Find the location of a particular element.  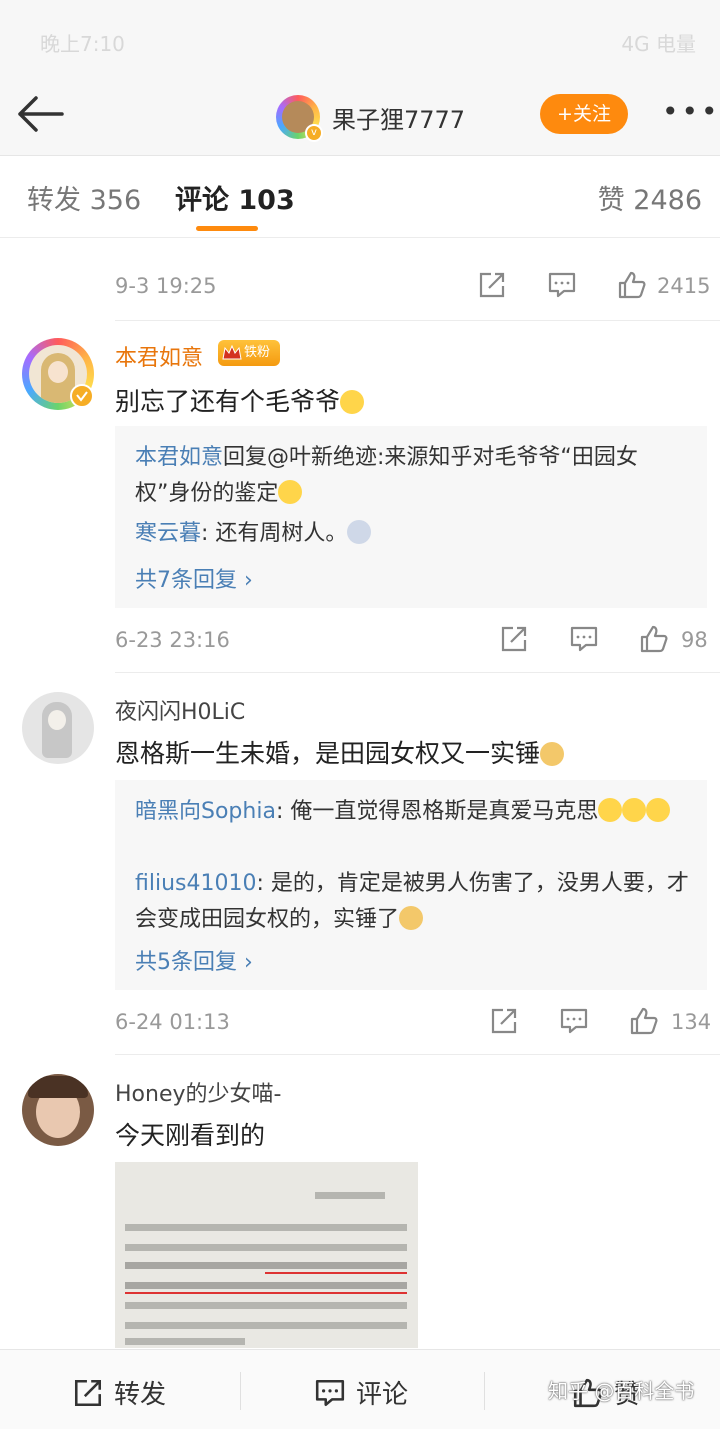

comment-username: 夜闪闪H0LiC is located at coordinates (180, 710).